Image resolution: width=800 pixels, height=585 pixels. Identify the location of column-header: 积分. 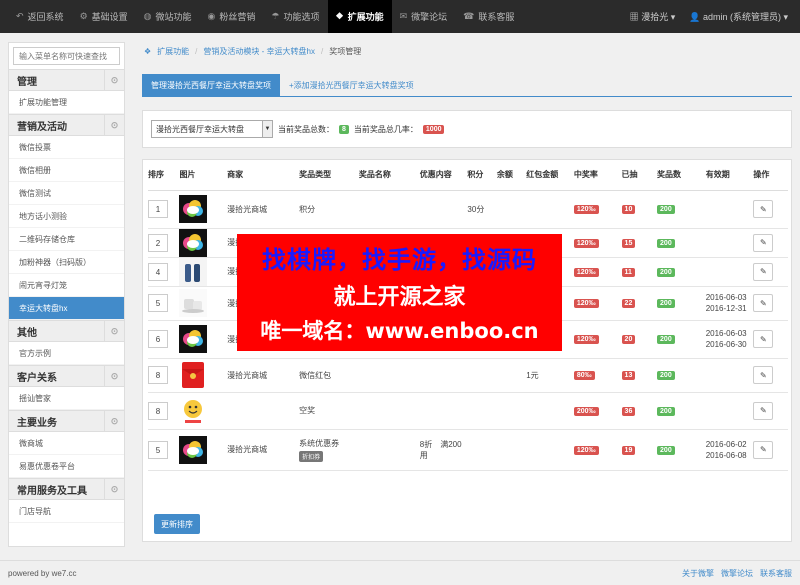
(482, 175).